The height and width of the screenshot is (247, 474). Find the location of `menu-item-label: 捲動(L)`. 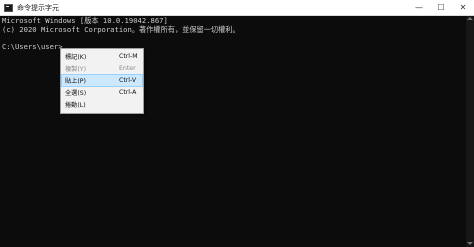

menu-item-label: 捲動(L) is located at coordinates (75, 106).